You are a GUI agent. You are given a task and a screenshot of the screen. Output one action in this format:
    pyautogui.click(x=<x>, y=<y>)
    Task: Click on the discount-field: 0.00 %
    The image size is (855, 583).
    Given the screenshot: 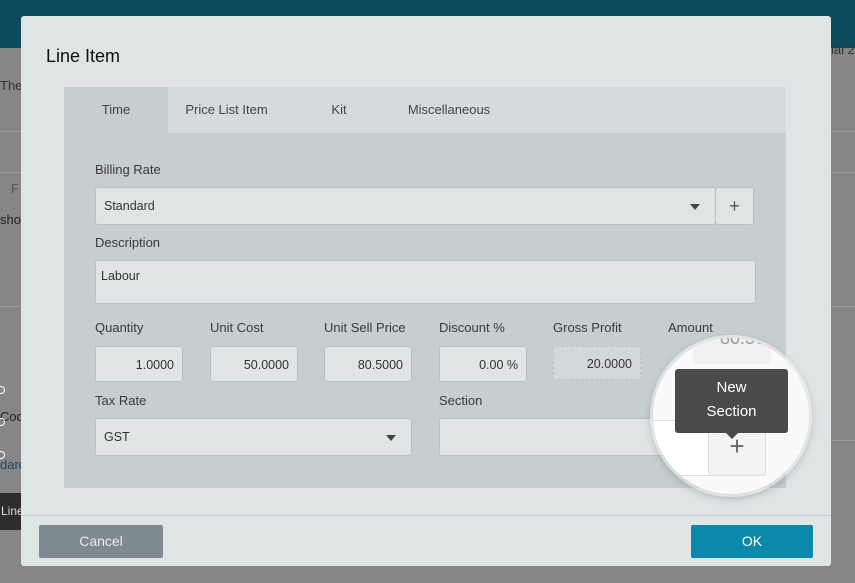 What is the action you would take?
    pyautogui.click(x=483, y=364)
    